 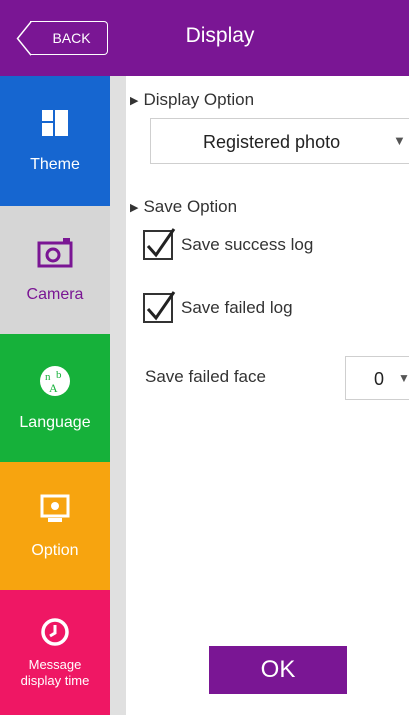 I want to click on save-failed-face-select: 0 ▼, so click(x=377, y=378).